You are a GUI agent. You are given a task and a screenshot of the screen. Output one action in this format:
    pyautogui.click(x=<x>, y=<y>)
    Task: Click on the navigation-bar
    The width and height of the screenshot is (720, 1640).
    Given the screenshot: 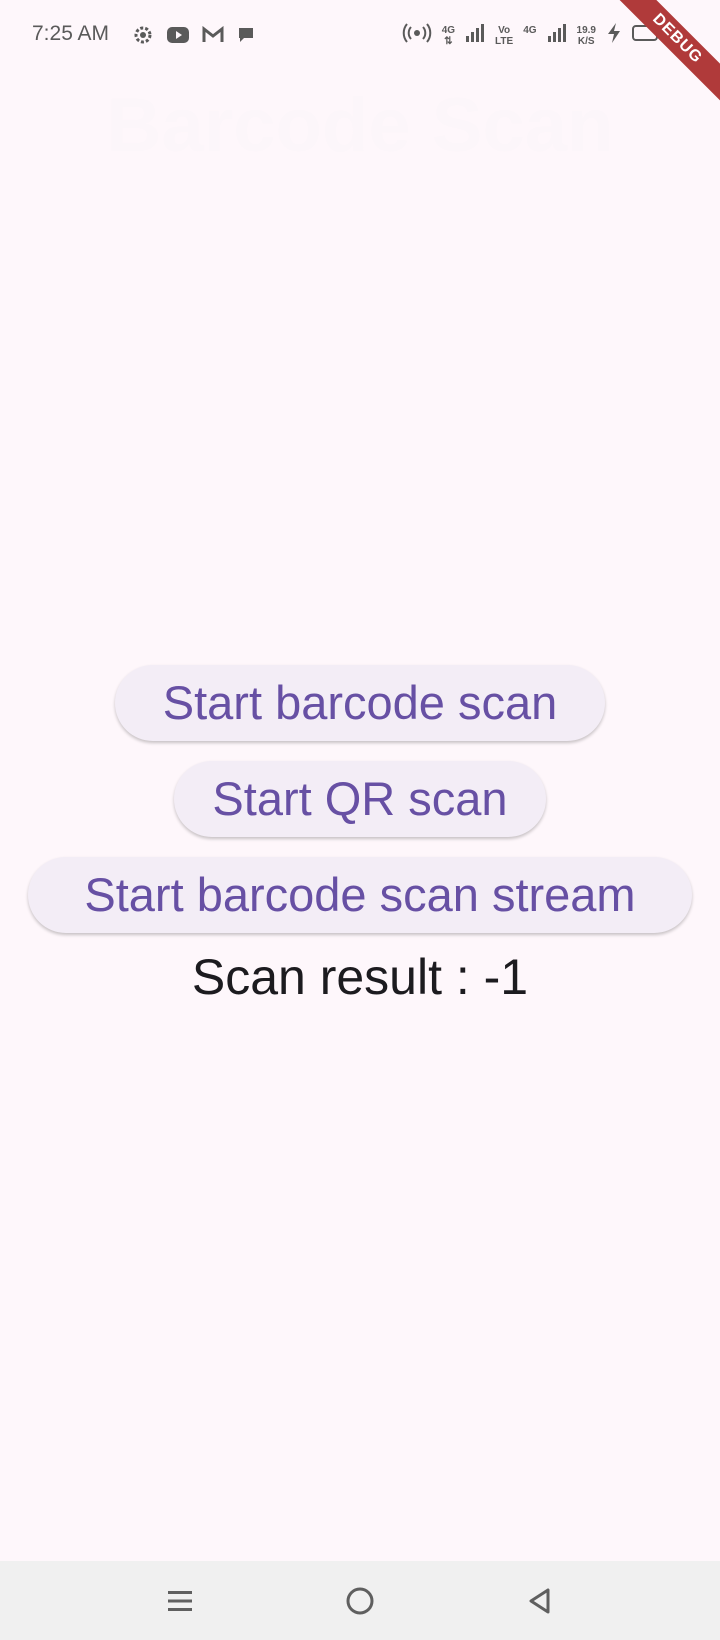 What is the action you would take?
    pyautogui.click(x=360, y=1600)
    